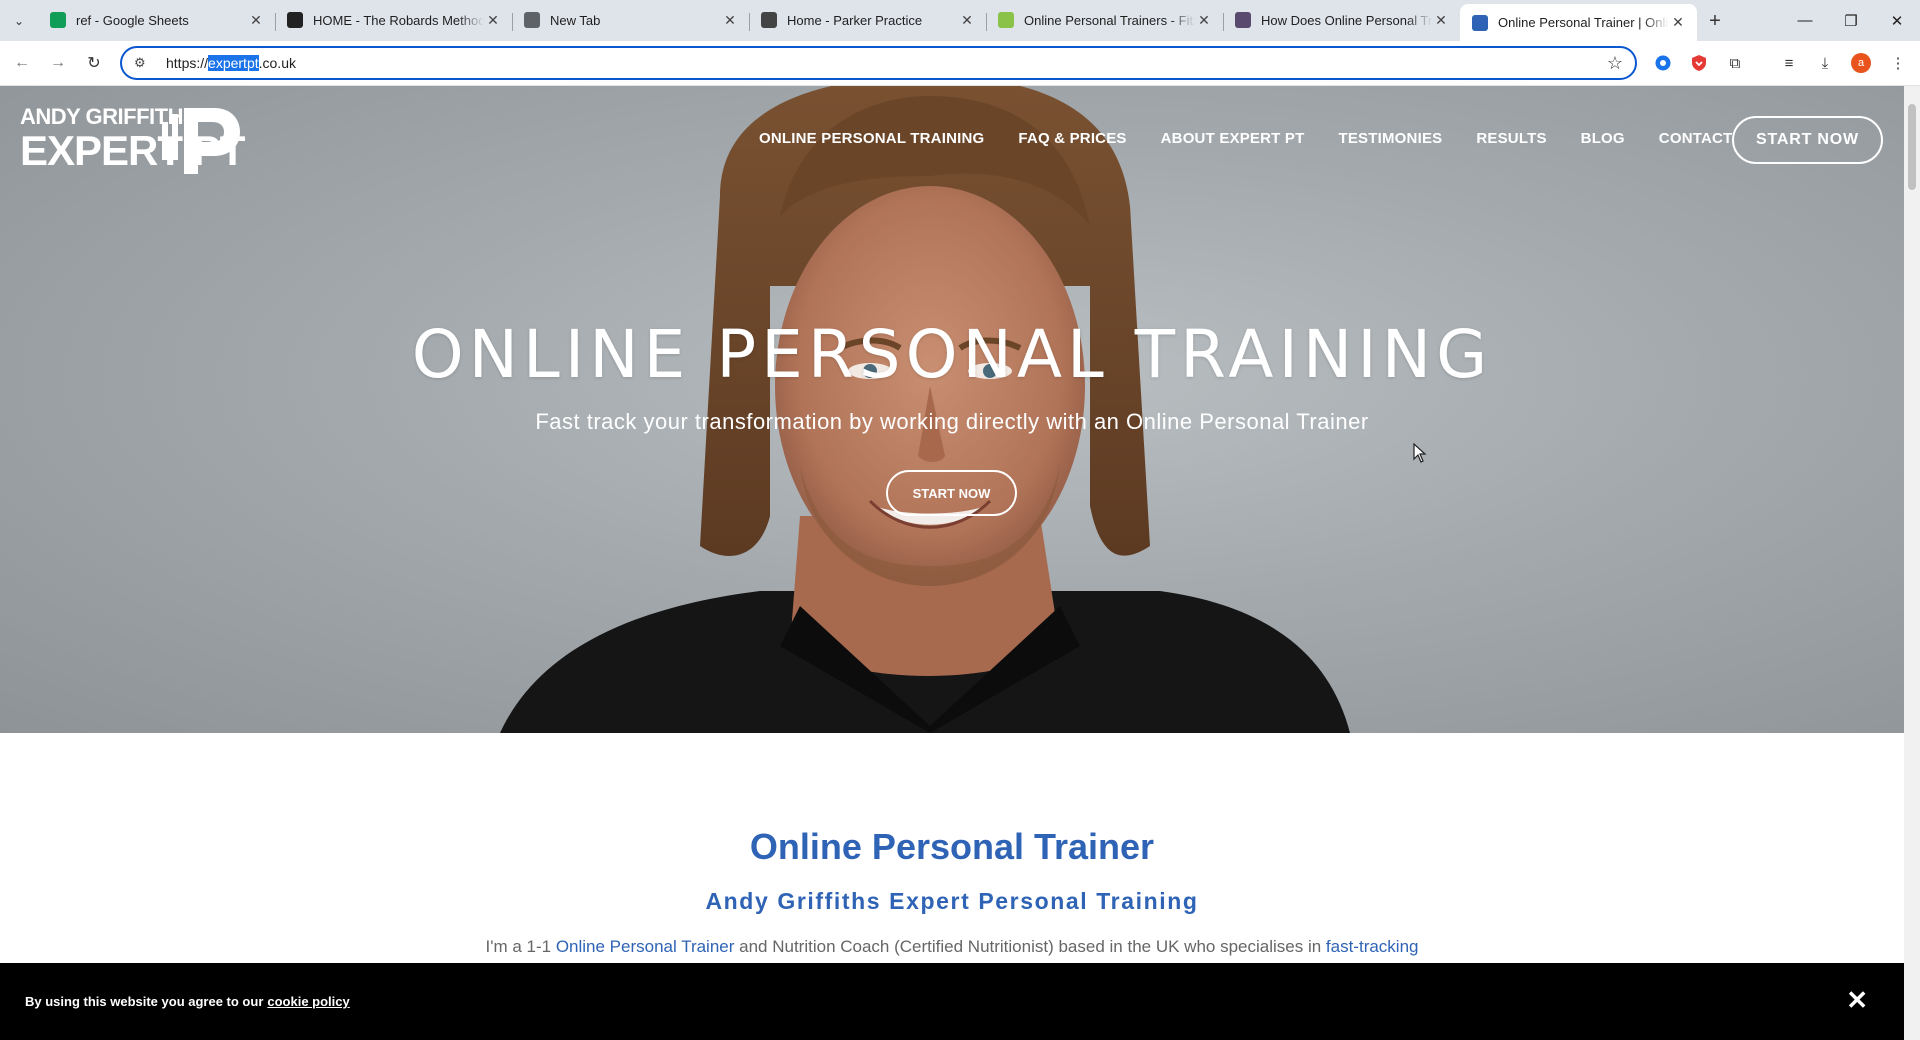 This screenshot has height=1040, width=1920. Describe the element at coordinates (855, 20) in the screenshot. I see `tab-title: Home - Parker Practice` at that location.